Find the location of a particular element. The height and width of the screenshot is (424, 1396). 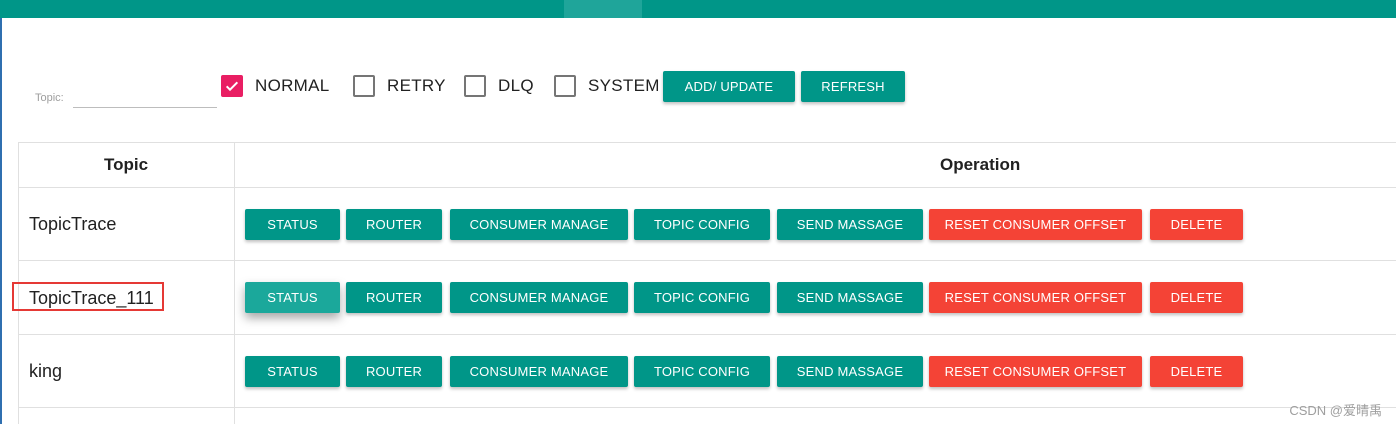

topic-filter-label: Topic: is located at coordinates (49, 98).